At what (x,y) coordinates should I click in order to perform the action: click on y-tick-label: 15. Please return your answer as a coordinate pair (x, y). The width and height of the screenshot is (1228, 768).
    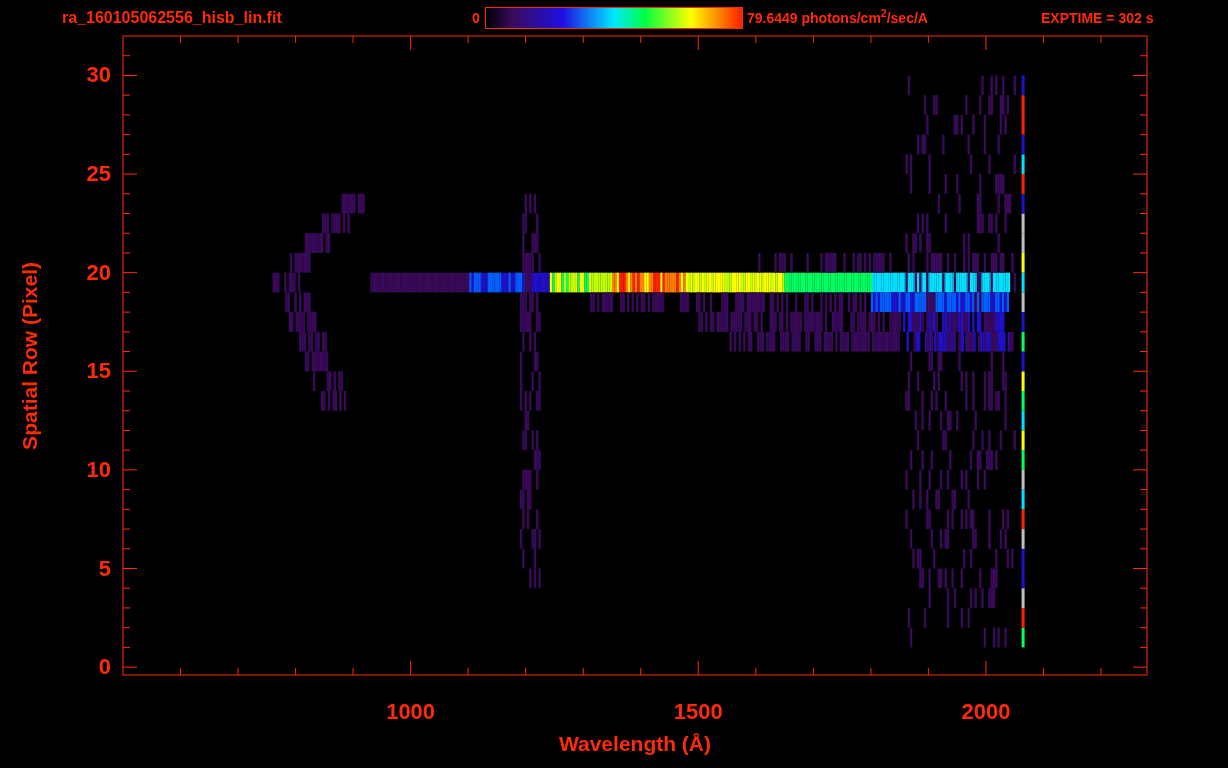
    Looking at the image, I should click on (98, 371).